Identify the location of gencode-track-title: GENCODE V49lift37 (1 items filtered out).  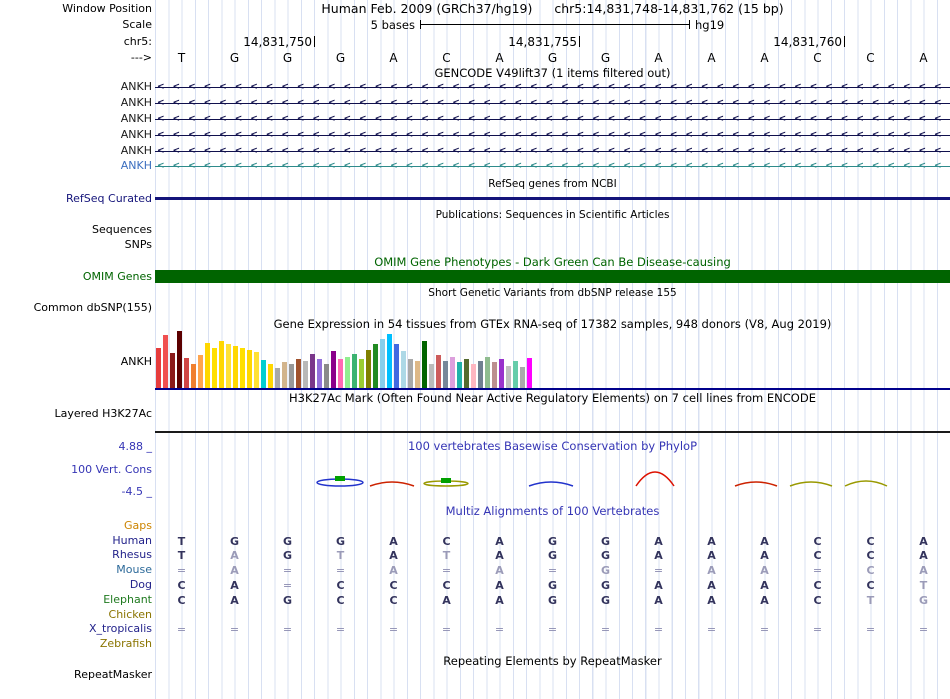
(552, 73).